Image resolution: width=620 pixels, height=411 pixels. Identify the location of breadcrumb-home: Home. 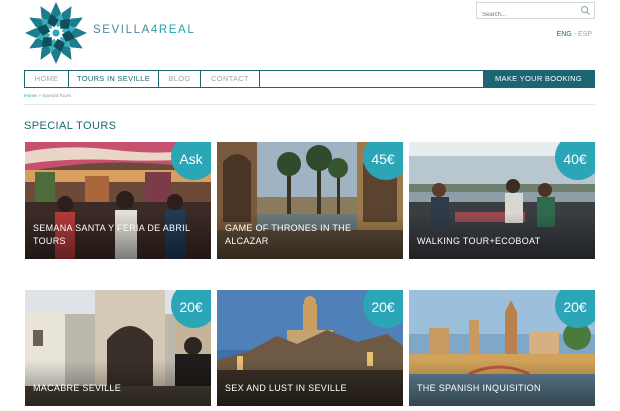
(30, 96).